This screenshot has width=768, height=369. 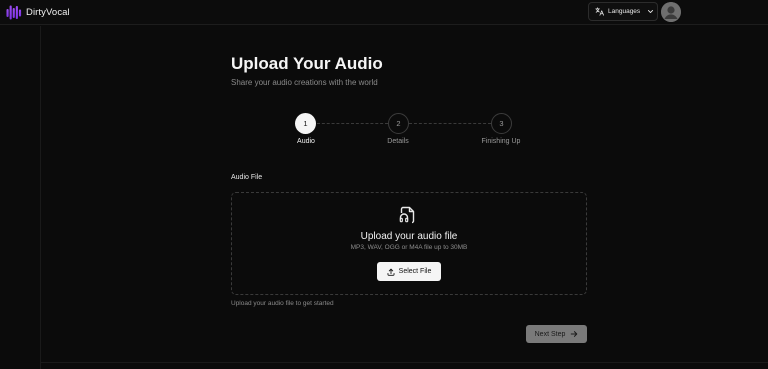 What do you see at coordinates (14, 12) in the screenshot?
I see `logo-icon` at bounding box center [14, 12].